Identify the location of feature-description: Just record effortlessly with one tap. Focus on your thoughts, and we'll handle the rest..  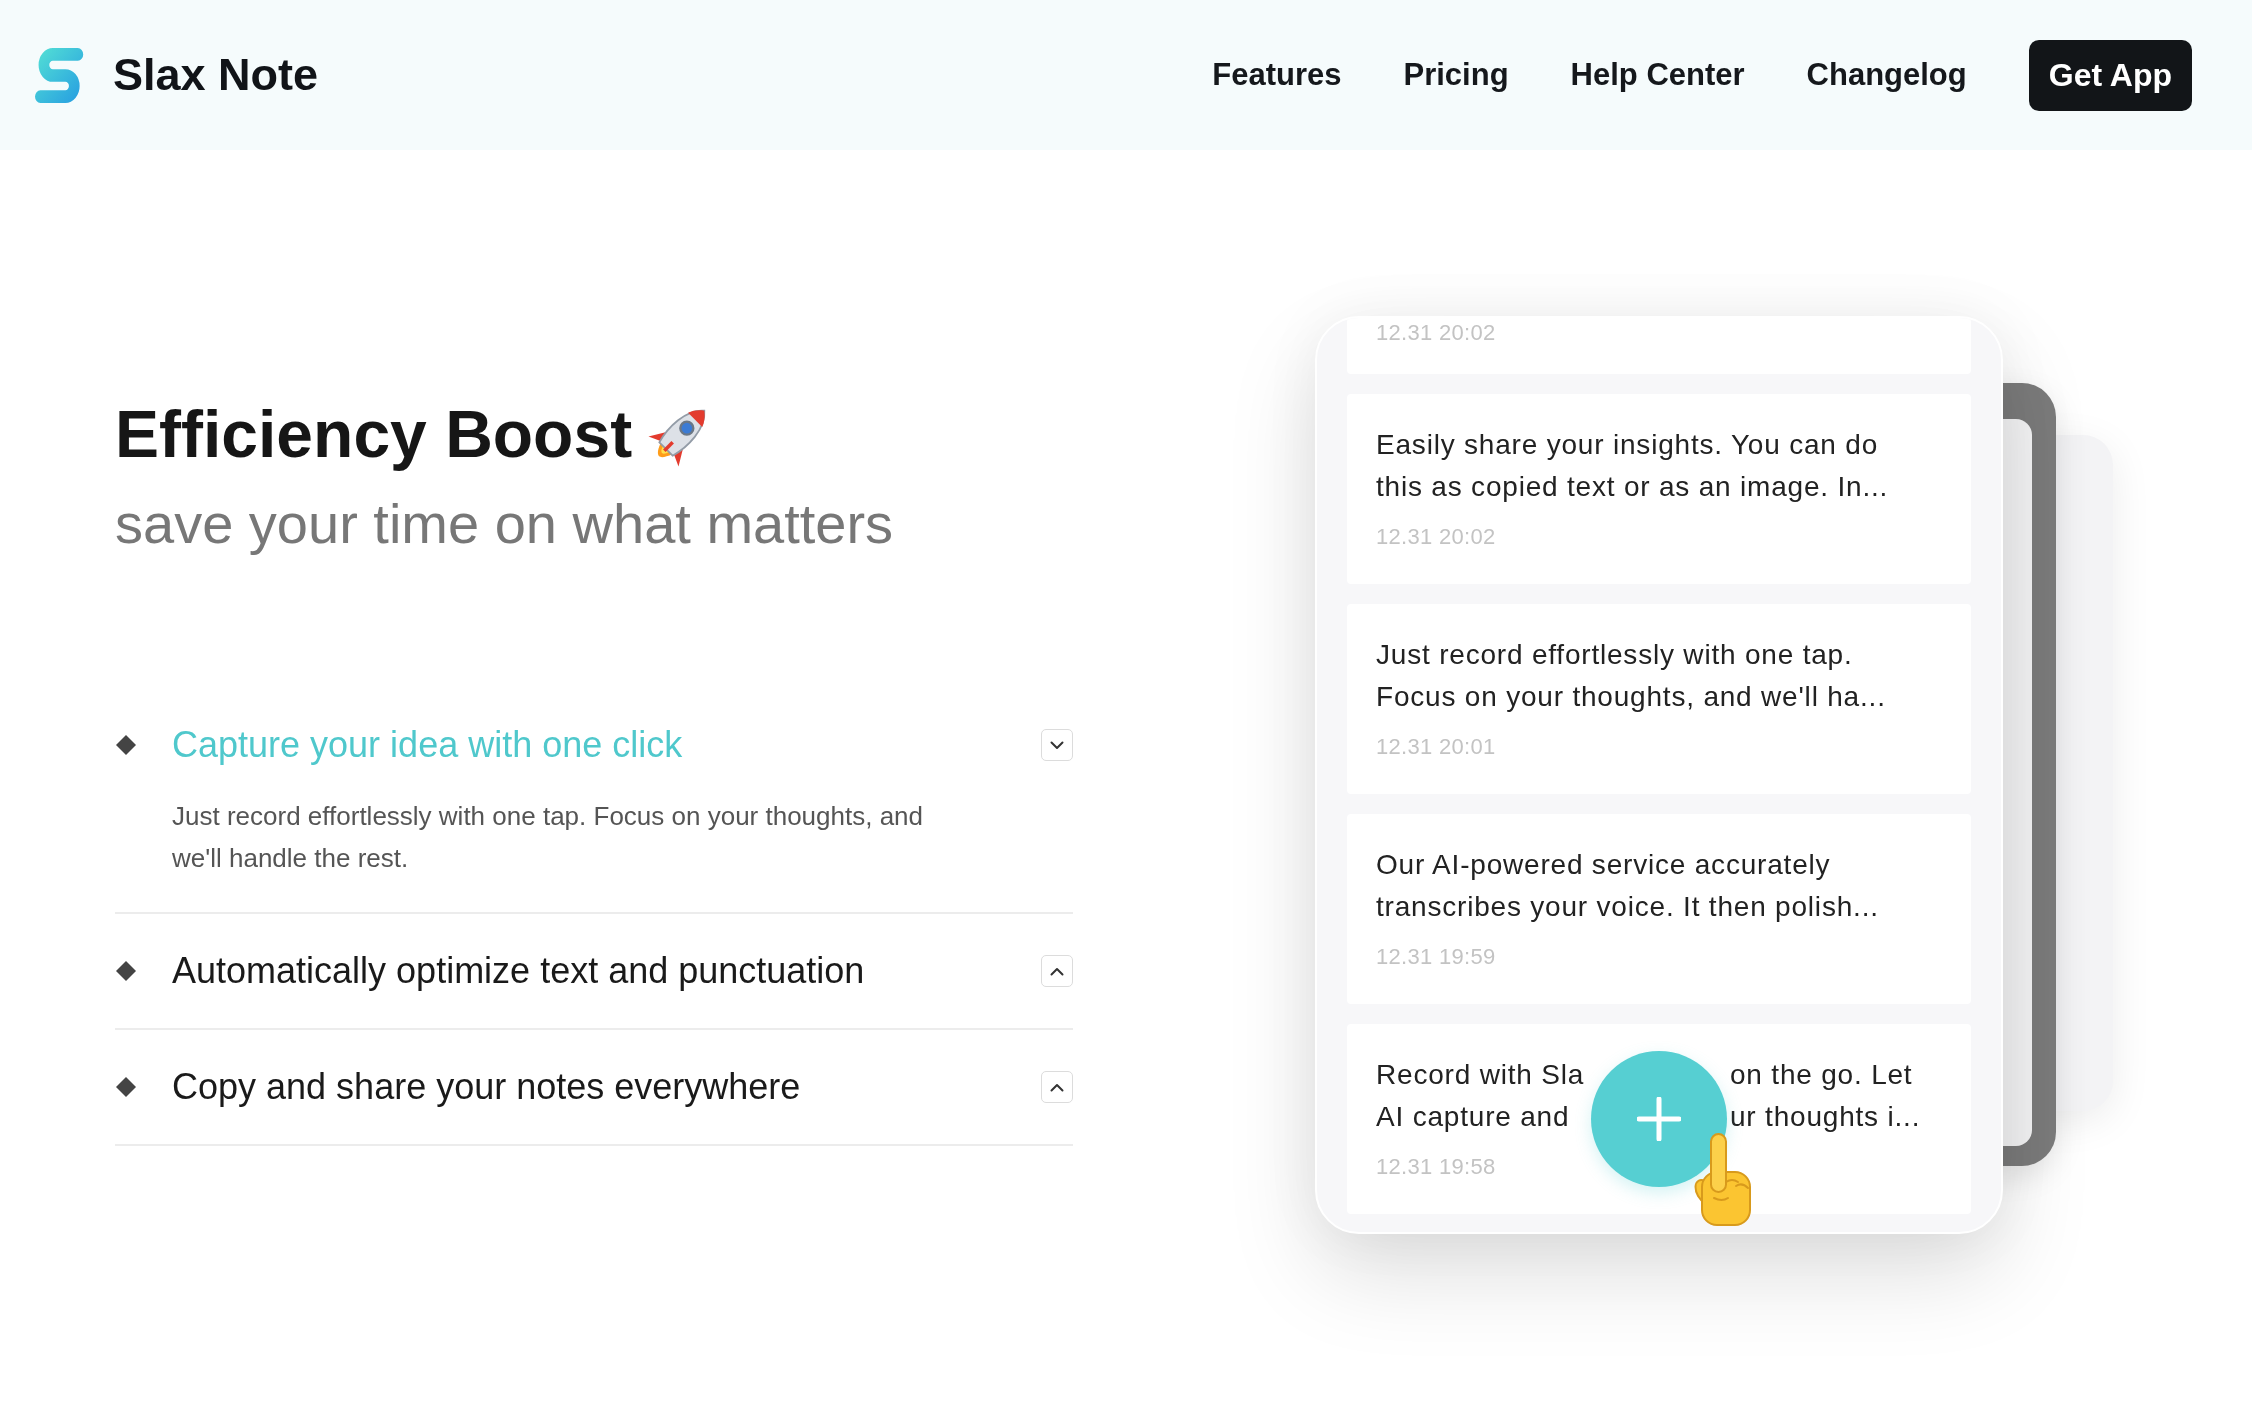
(548, 837).